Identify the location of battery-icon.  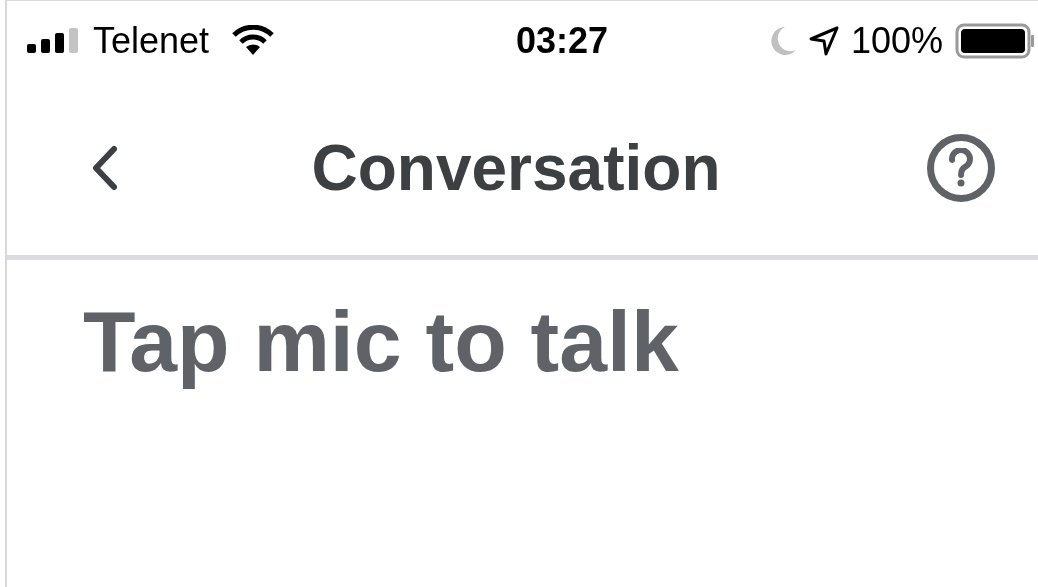
(995, 40).